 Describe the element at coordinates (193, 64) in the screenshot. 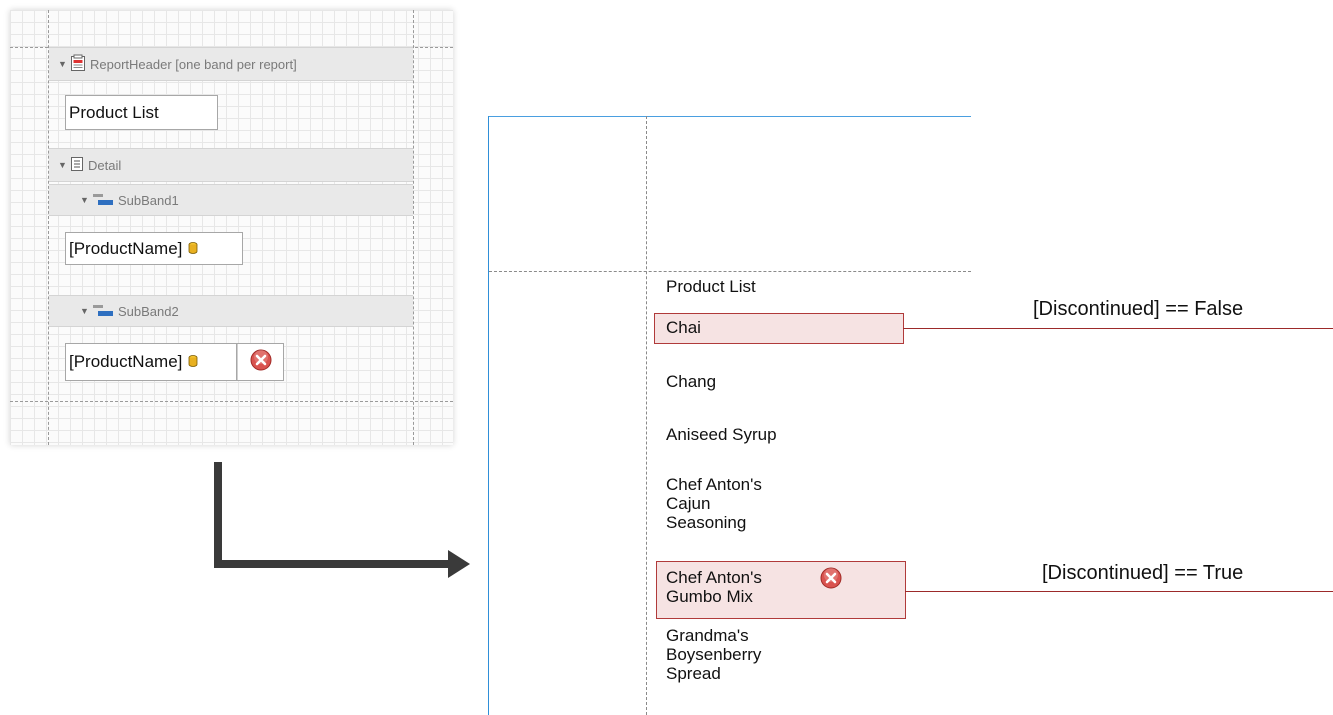

I see `report-header-label: ReportHeader [one band per report]` at that location.